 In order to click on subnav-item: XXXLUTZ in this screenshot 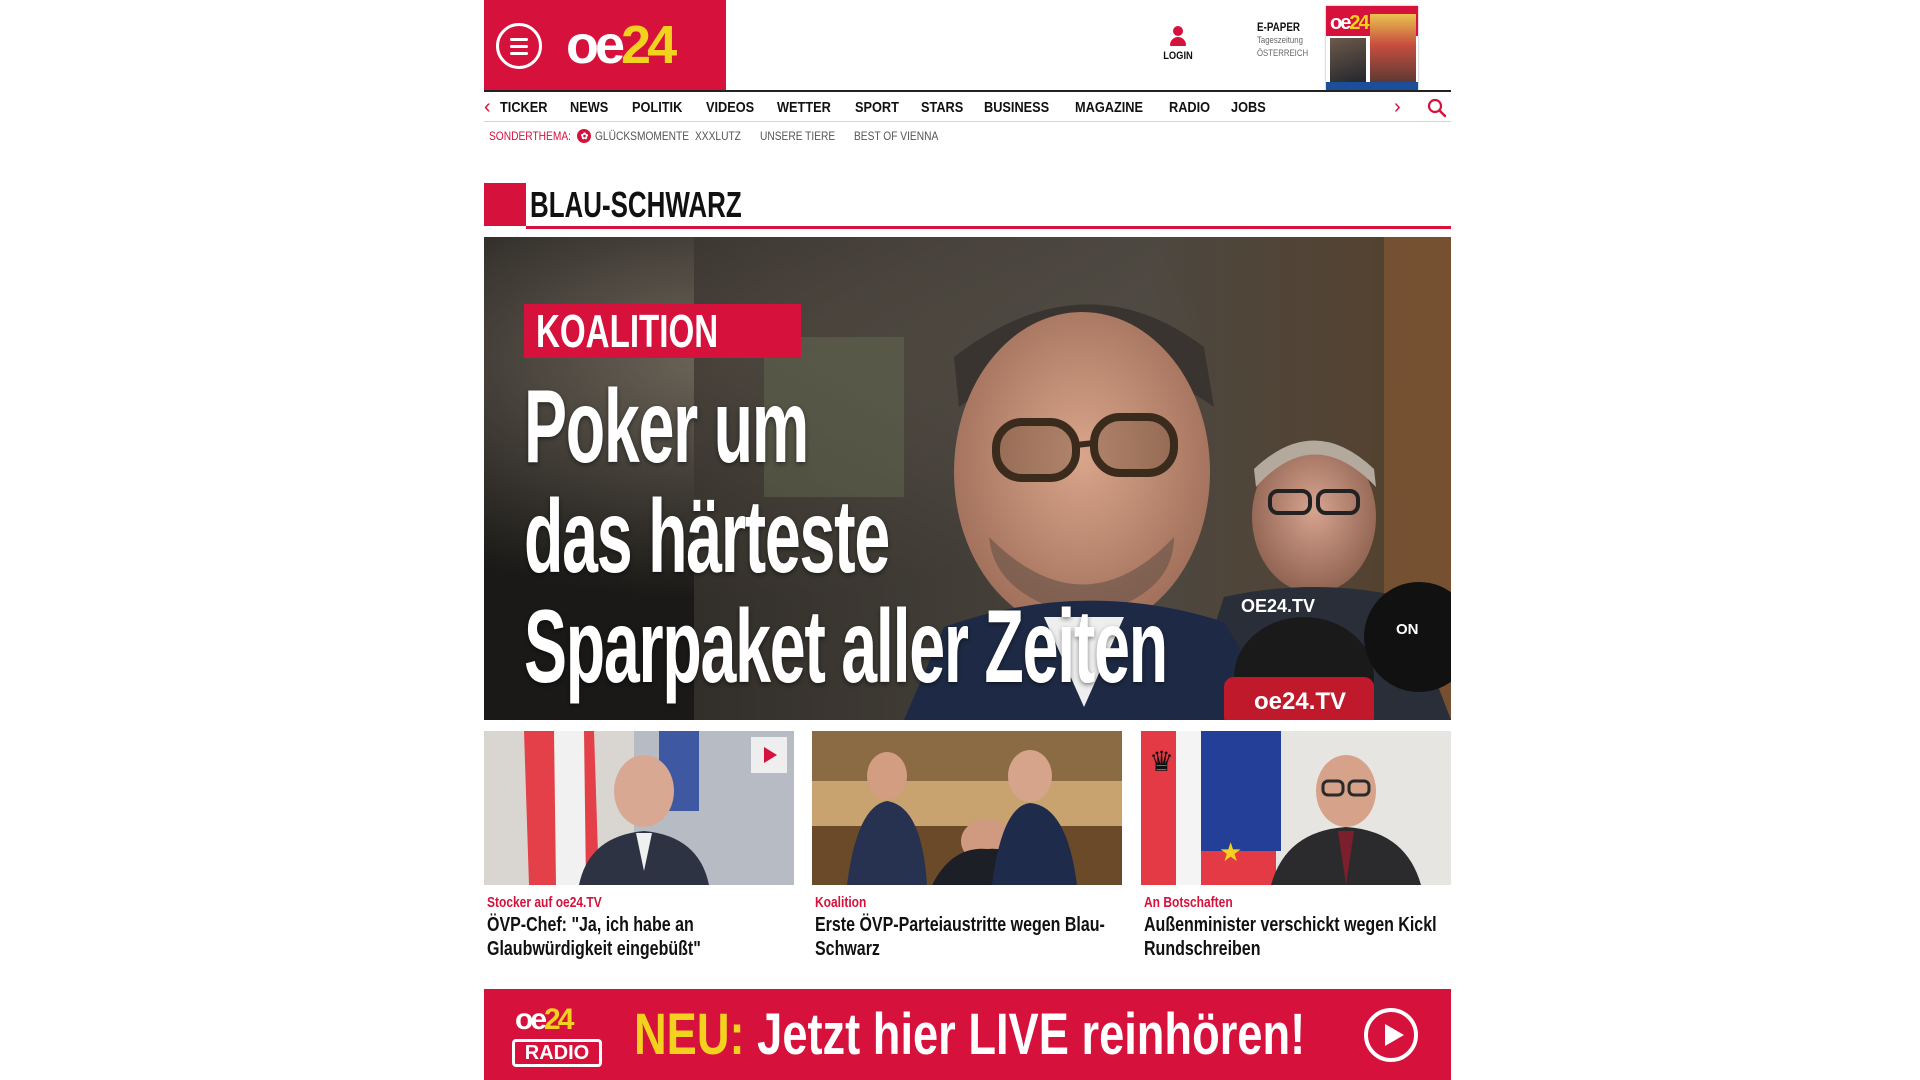, I will do `click(722, 136)`.